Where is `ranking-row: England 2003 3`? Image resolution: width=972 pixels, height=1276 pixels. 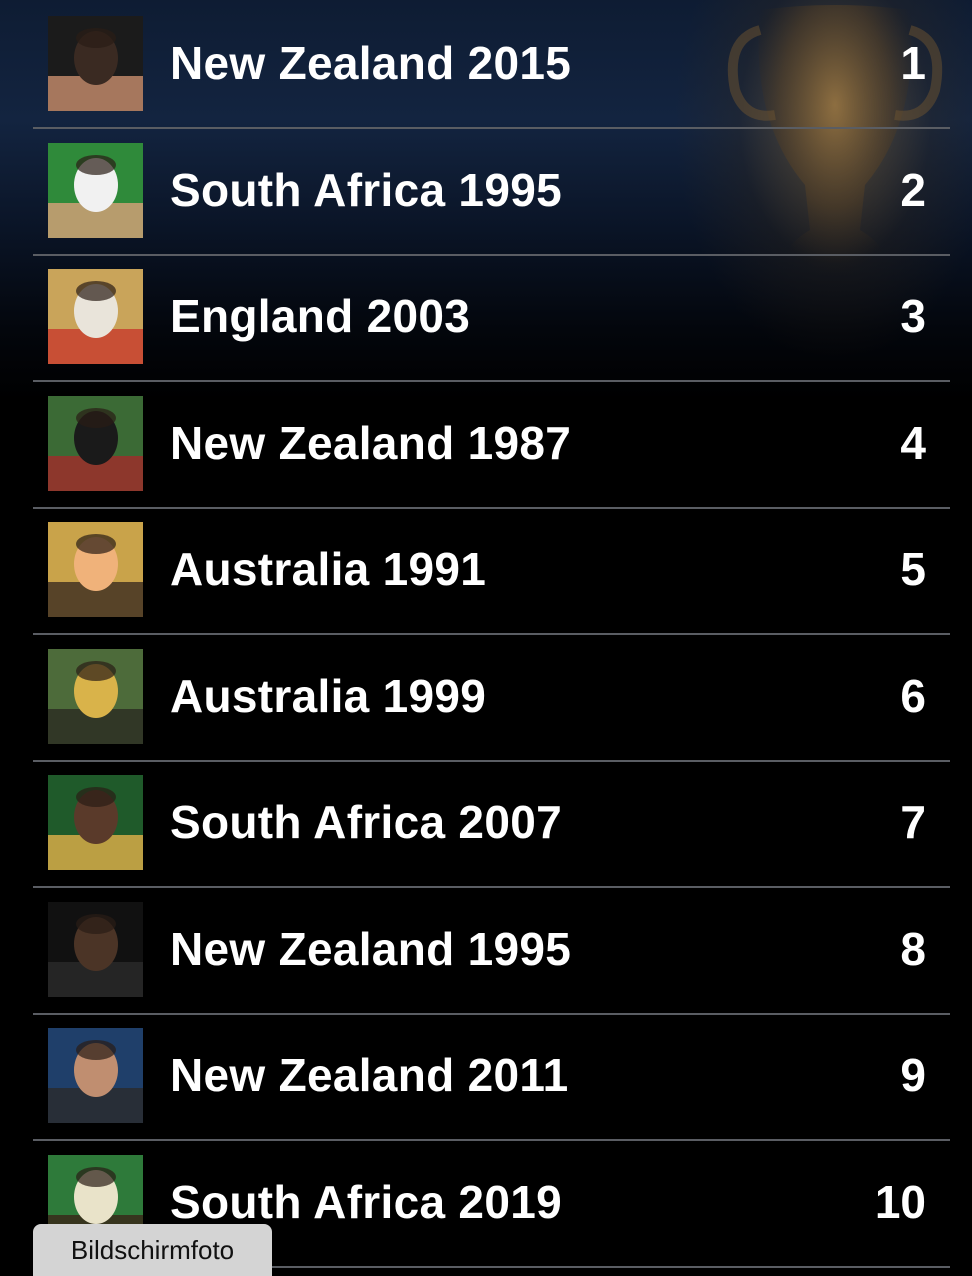
ranking-row: England 2003 3 is located at coordinates (486, 316).